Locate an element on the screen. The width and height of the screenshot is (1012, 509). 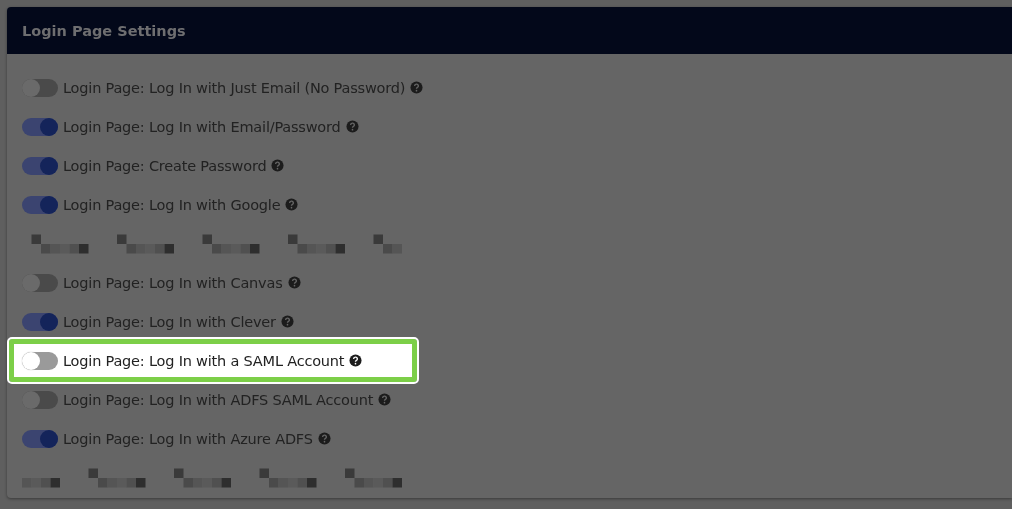
setting-label: Login Page: Log In with Just Email (No Password) is located at coordinates (234, 87).